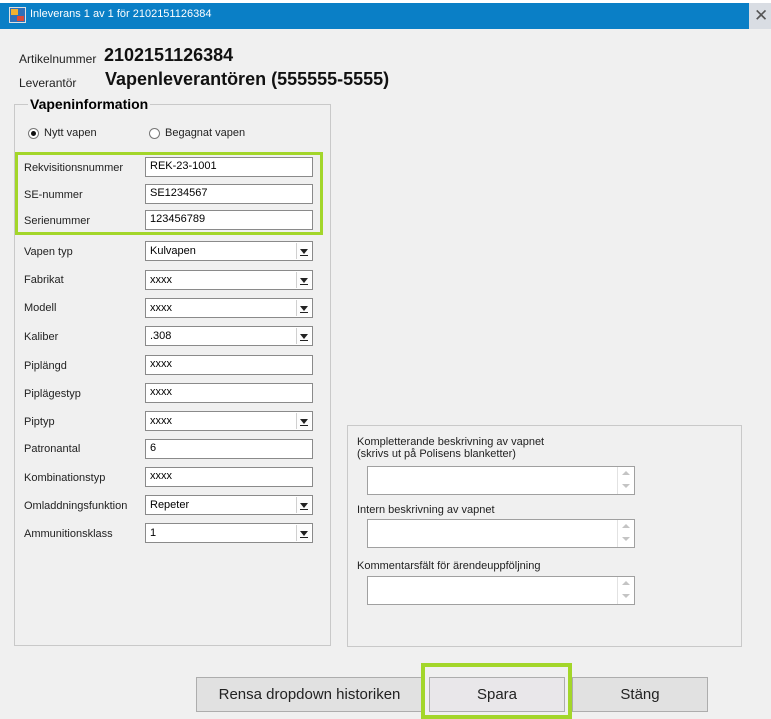 The width and height of the screenshot is (771, 719). I want to click on window-title: Inleverans 1 av 1 för 2102151126384, so click(121, 14).